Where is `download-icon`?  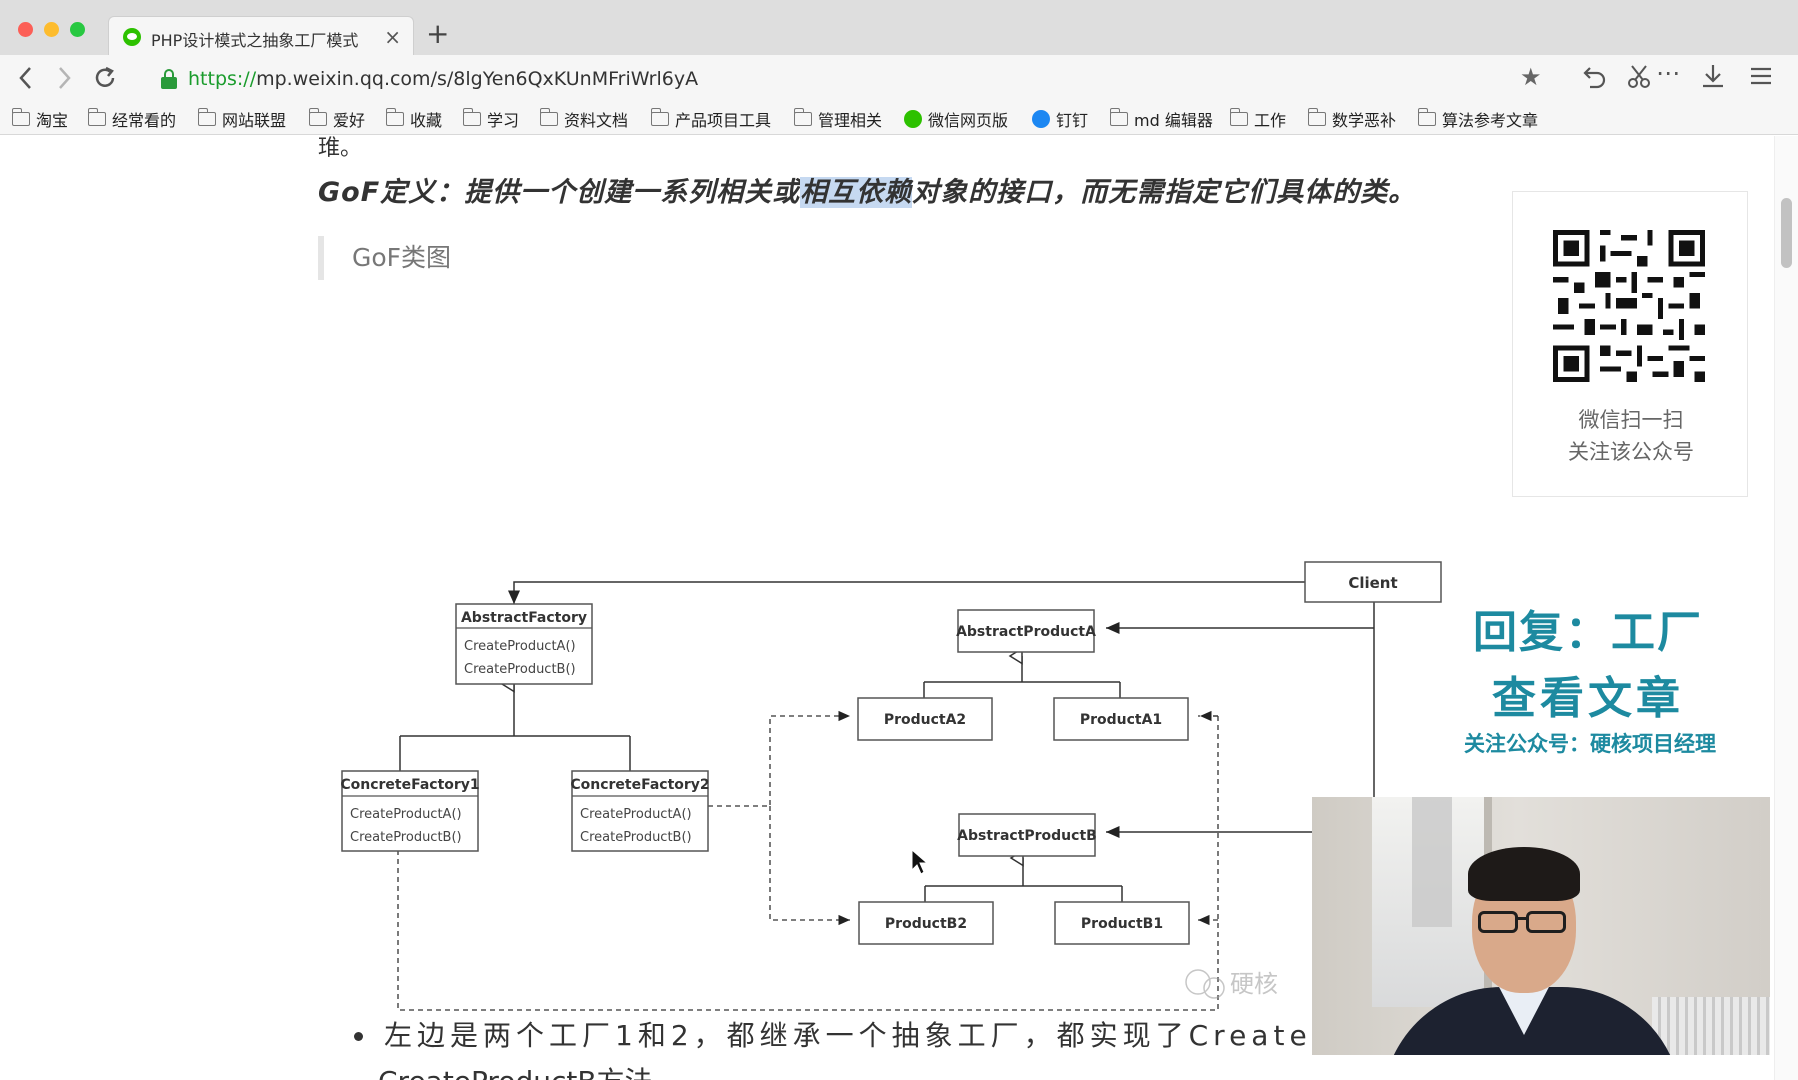 download-icon is located at coordinates (1713, 79).